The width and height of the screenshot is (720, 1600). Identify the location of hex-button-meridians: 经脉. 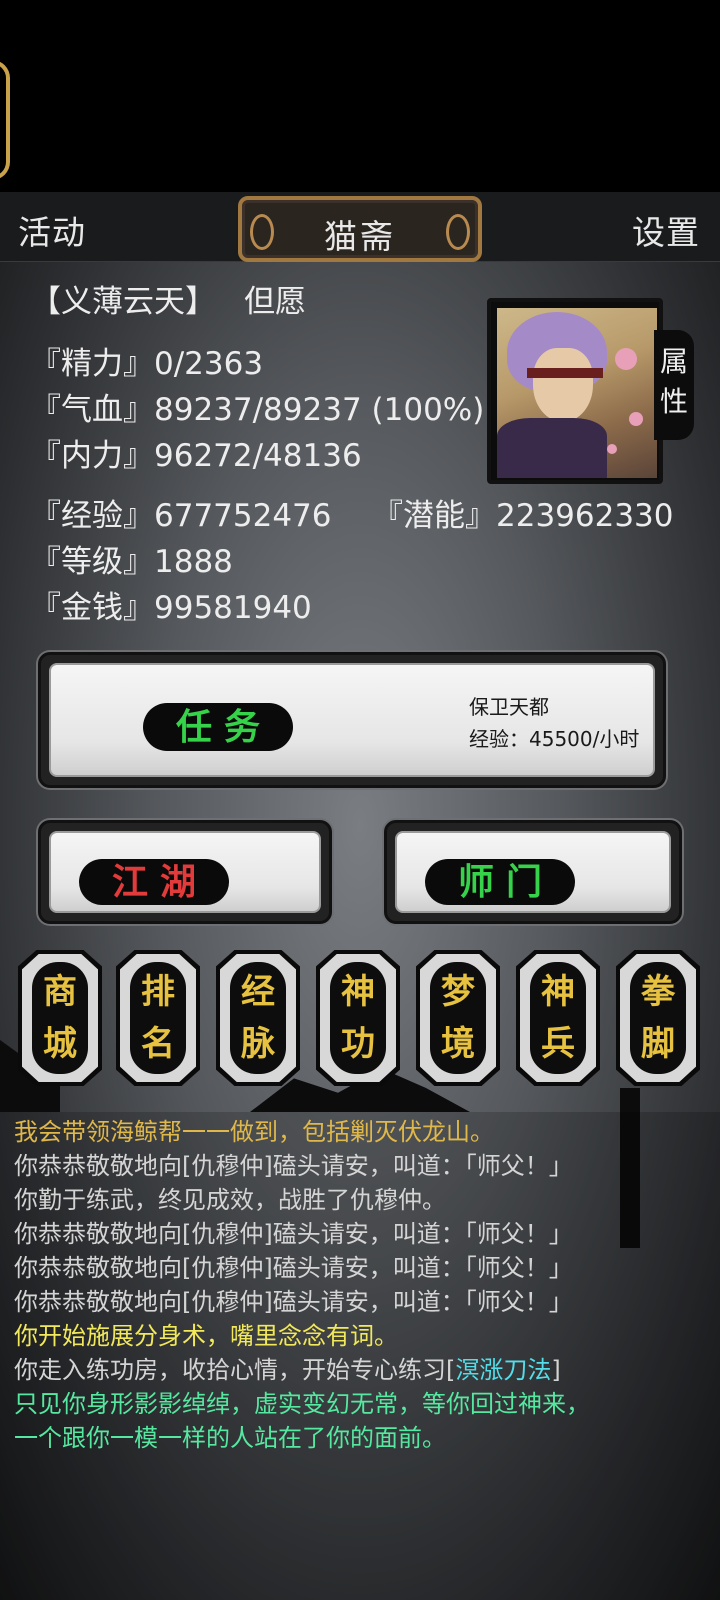
(258, 1018).